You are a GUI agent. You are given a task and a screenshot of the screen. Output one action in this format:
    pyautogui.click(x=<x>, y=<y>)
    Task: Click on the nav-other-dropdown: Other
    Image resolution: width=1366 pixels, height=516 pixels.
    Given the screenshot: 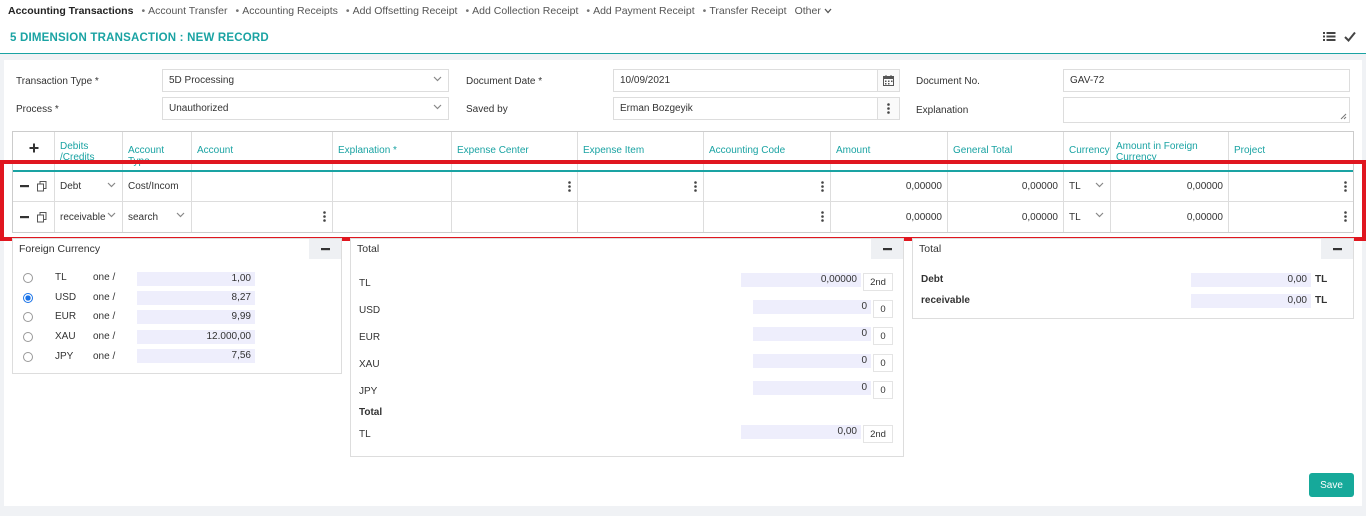 What is the action you would take?
    pyautogui.click(x=813, y=11)
    